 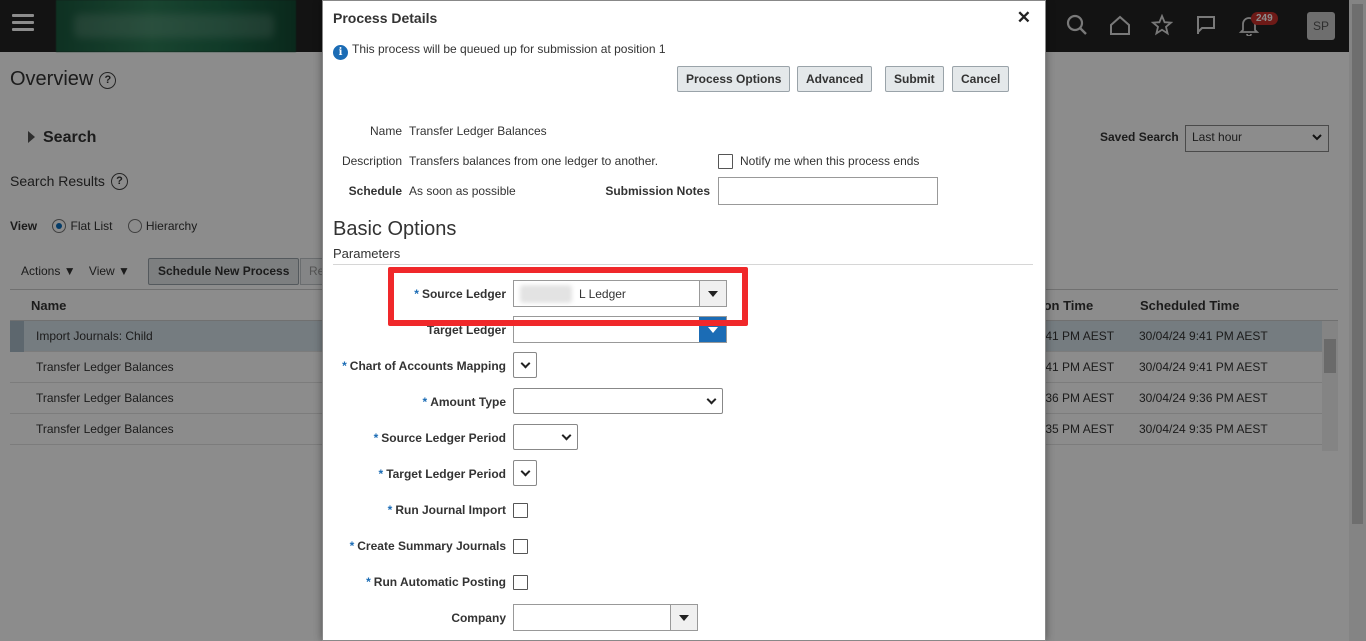 I want to click on submit-button: Submit, so click(x=914, y=79).